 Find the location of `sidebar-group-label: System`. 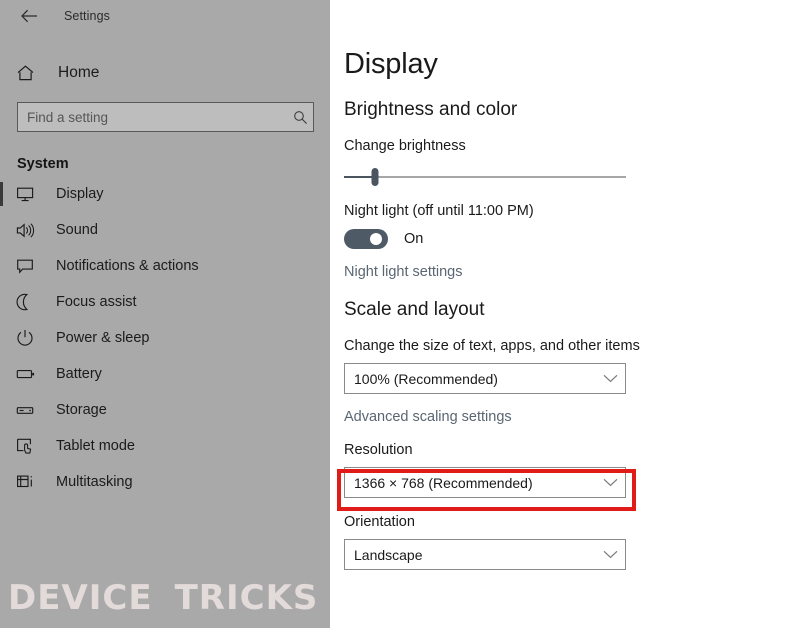

sidebar-group-label: System is located at coordinates (43, 164).